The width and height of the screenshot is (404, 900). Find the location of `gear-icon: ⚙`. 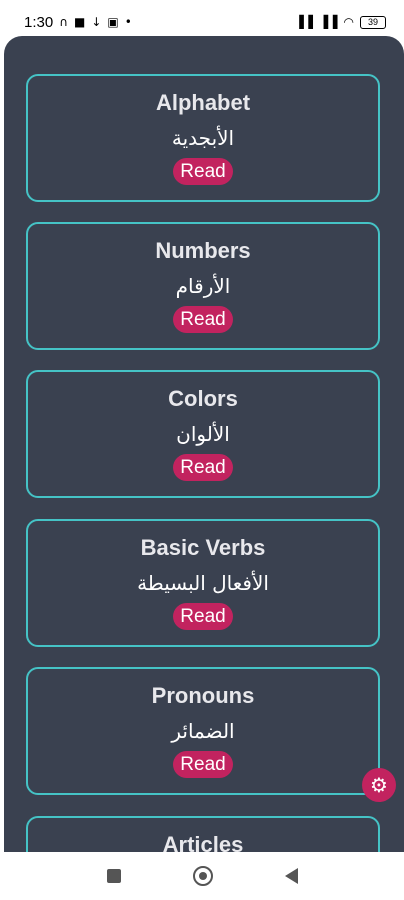

gear-icon: ⚙ is located at coordinates (379, 785).